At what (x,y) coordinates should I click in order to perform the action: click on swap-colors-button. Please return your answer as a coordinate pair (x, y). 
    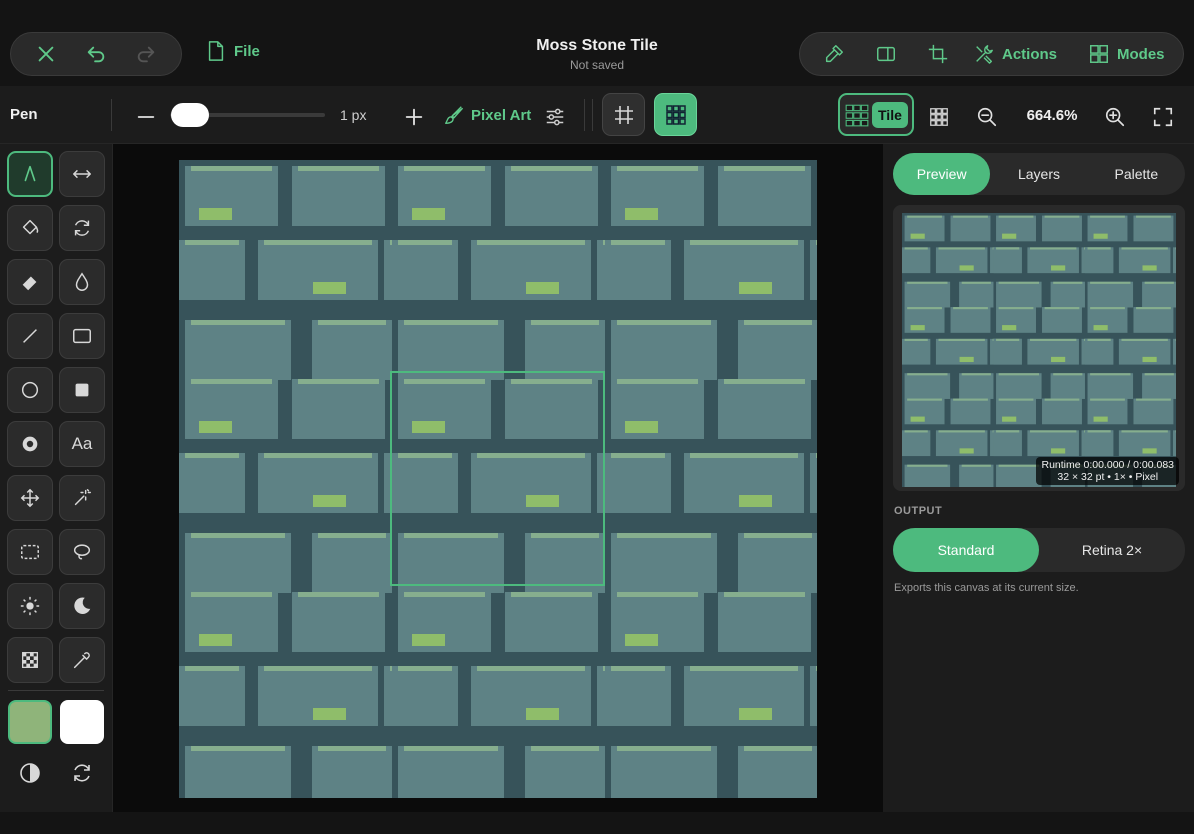
    Looking at the image, I should click on (82, 773).